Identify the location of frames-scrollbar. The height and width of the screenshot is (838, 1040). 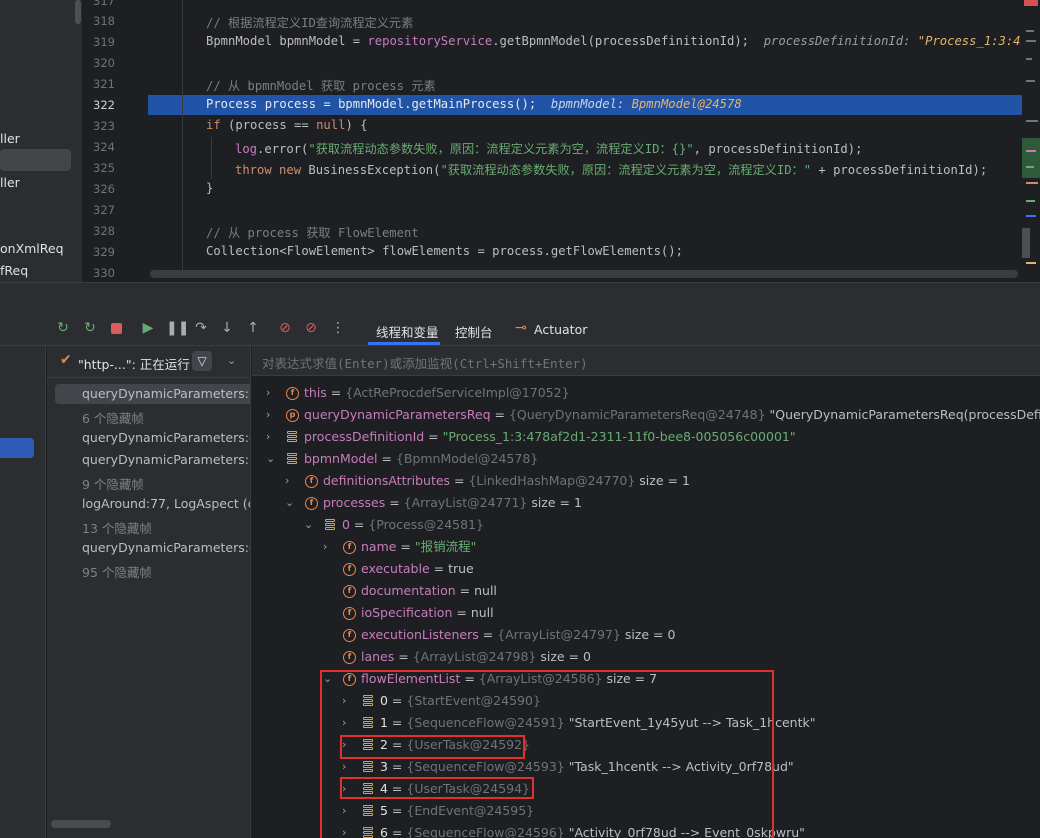
(81, 824).